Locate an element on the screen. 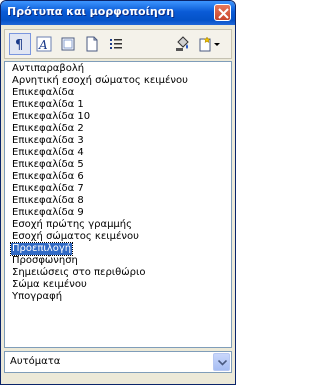 The height and width of the screenshot is (385, 320). dropdown-arrow-button is located at coordinates (221, 362).